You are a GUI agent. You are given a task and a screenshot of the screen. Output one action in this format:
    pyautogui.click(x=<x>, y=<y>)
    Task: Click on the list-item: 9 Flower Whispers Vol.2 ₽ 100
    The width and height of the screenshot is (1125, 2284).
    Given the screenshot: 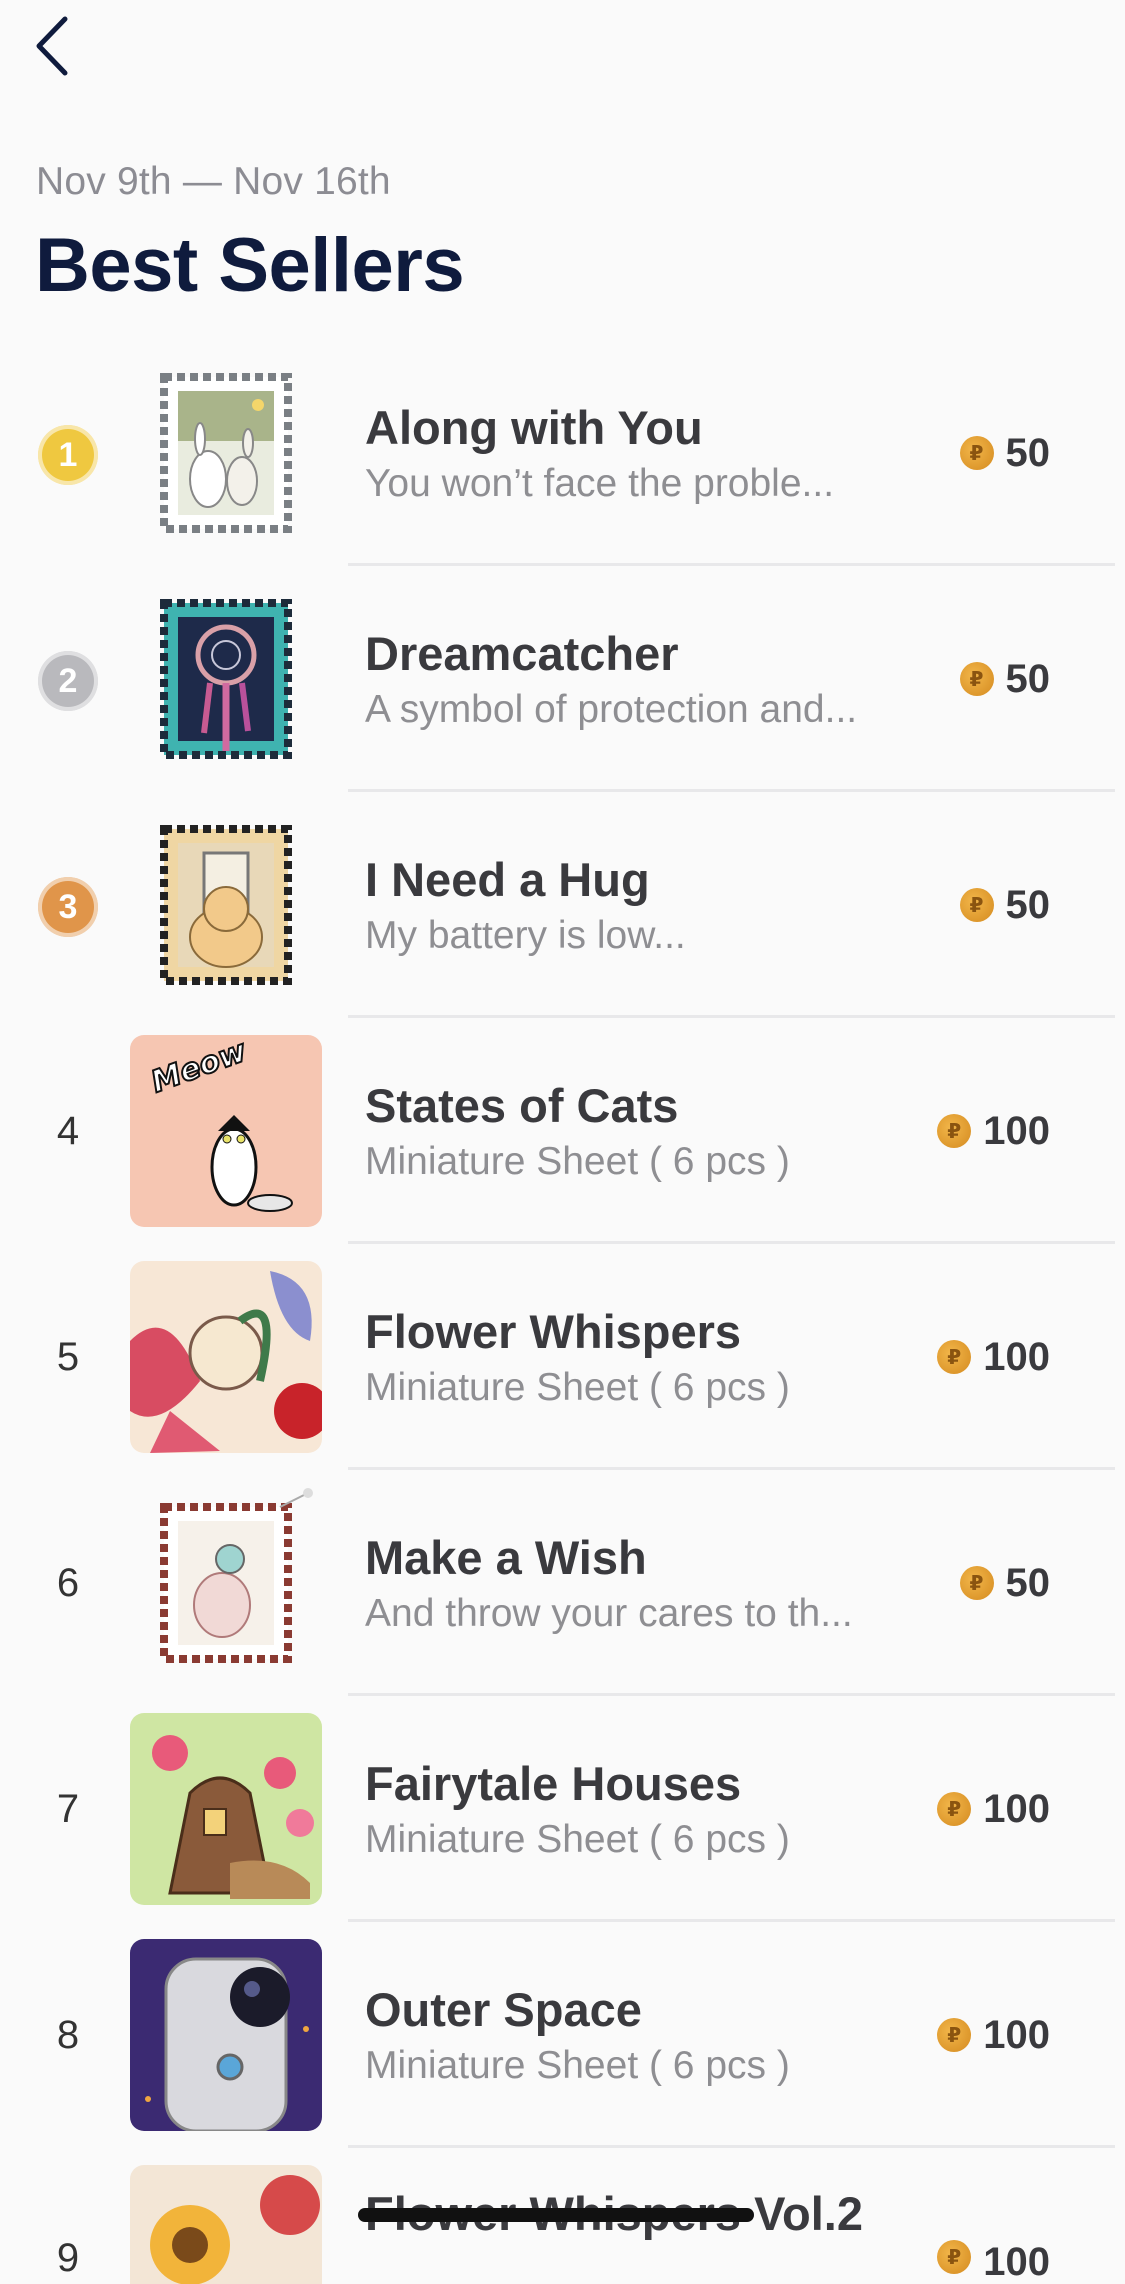 What is the action you would take?
    pyautogui.click(x=562, y=2216)
    